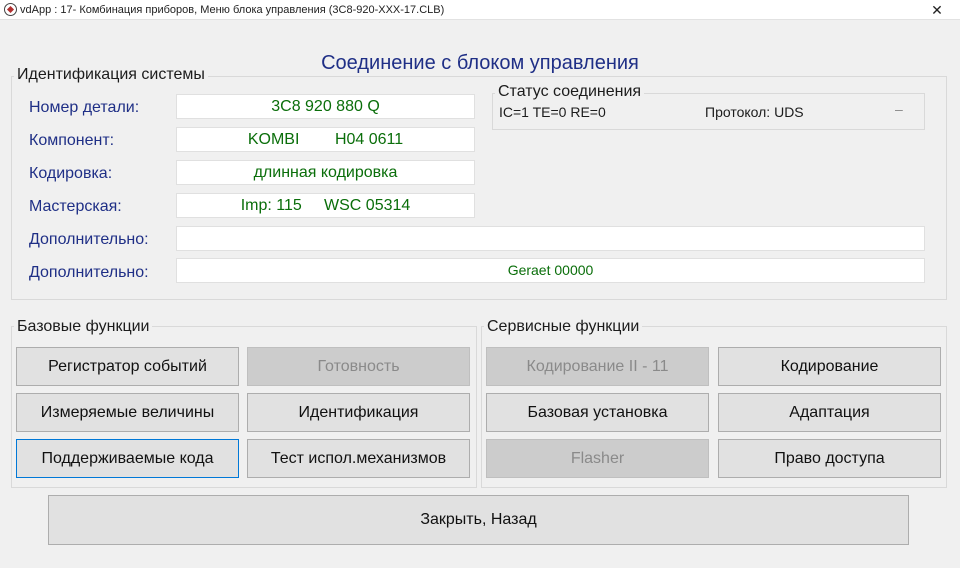 This screenshot has height=568, width=960. Describe the element at coordinates (127, 366) in the screenshot. I see `event-recorder-button: Регистратор событий` at that location.